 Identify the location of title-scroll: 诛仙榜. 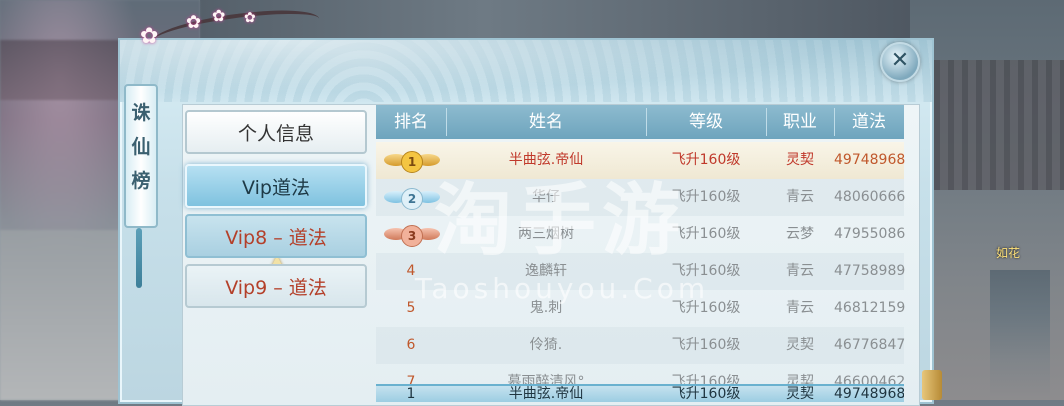
(141, 156).